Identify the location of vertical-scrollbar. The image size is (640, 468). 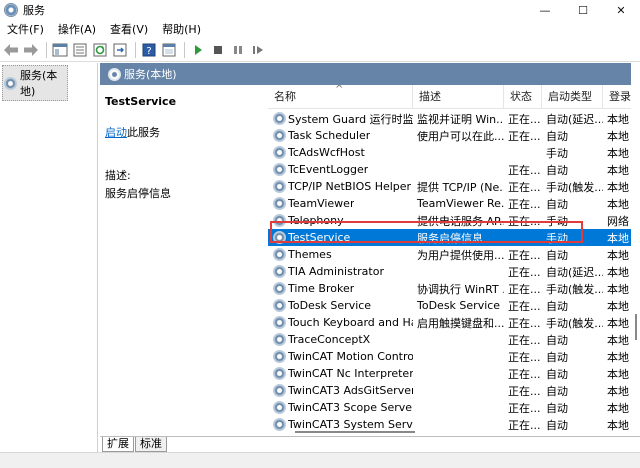
(635, 250).